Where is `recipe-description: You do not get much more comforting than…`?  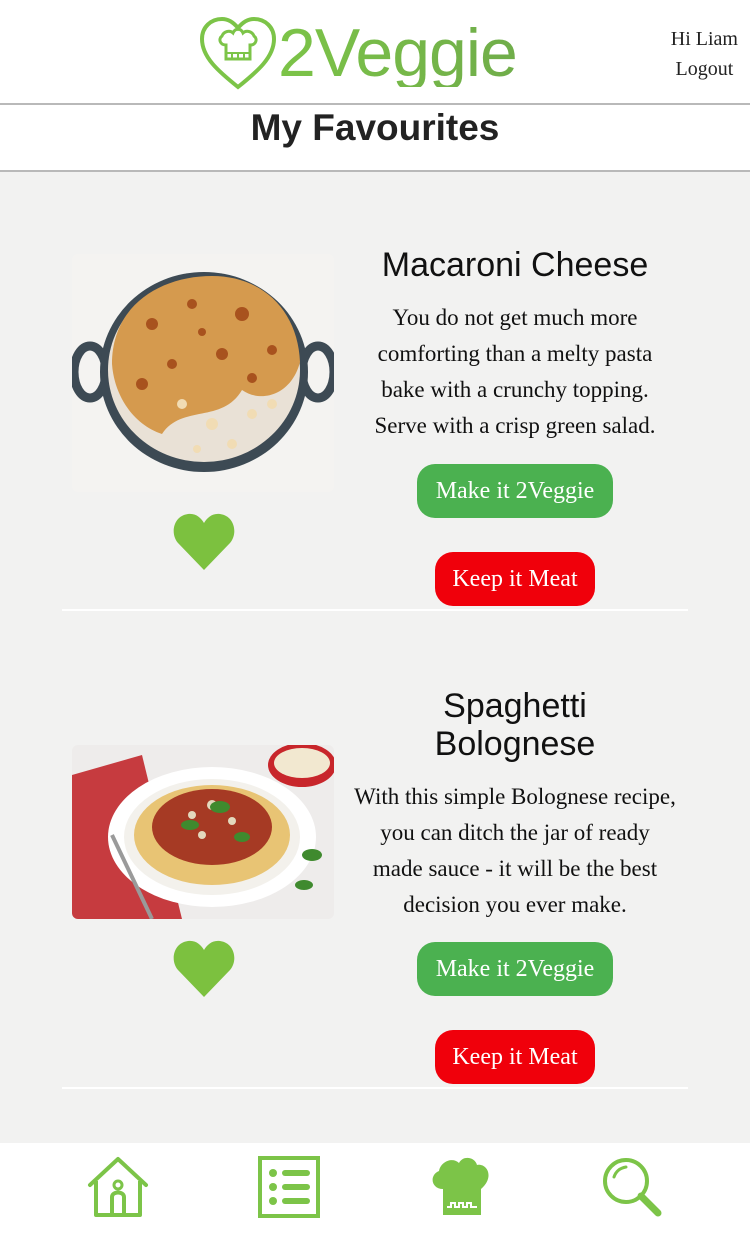 recipe-description: You do not get much more comforting than… is located at coordinates (515, 371).